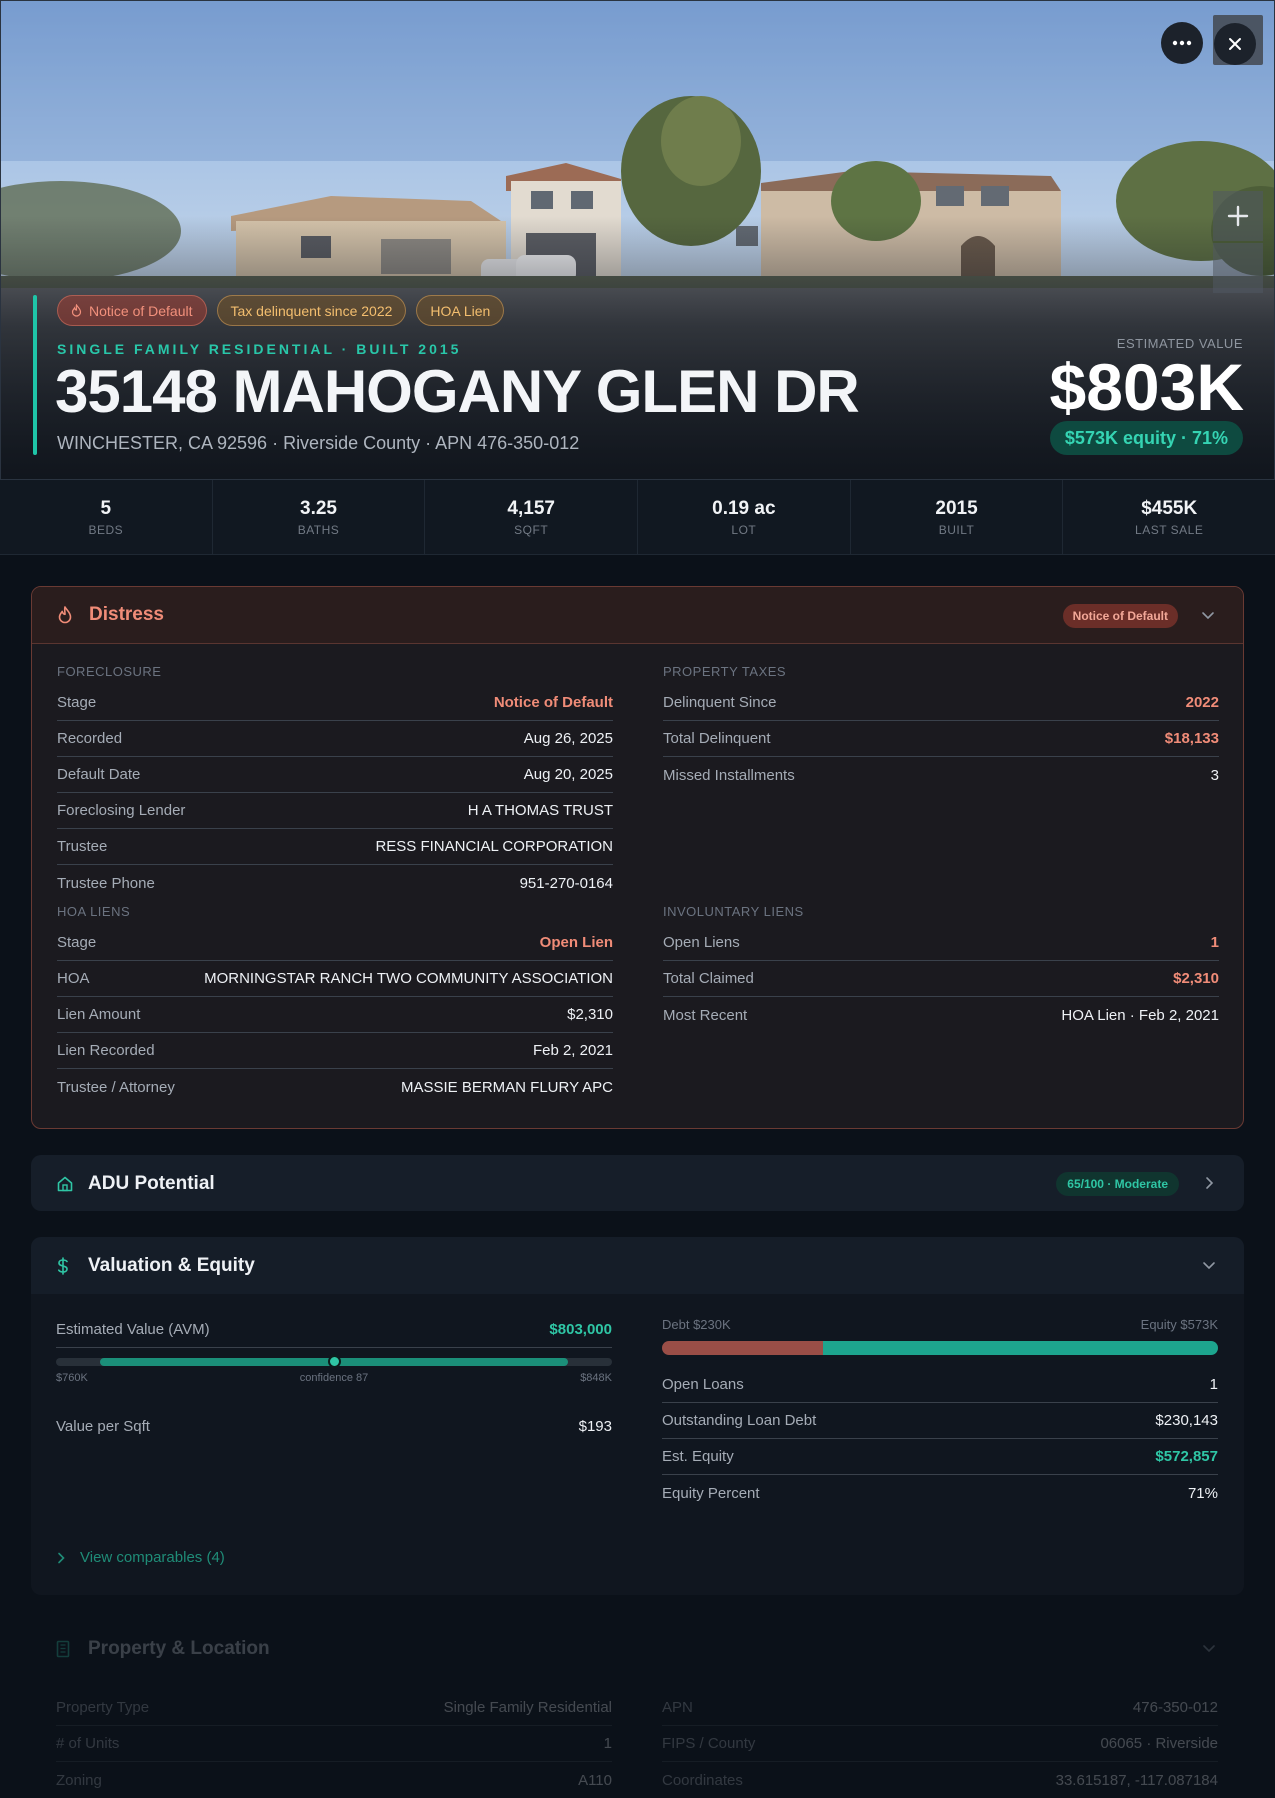  Describe the element at coordinates (73, 978) in the screenshot. I see `row-key: HOA` at that location.